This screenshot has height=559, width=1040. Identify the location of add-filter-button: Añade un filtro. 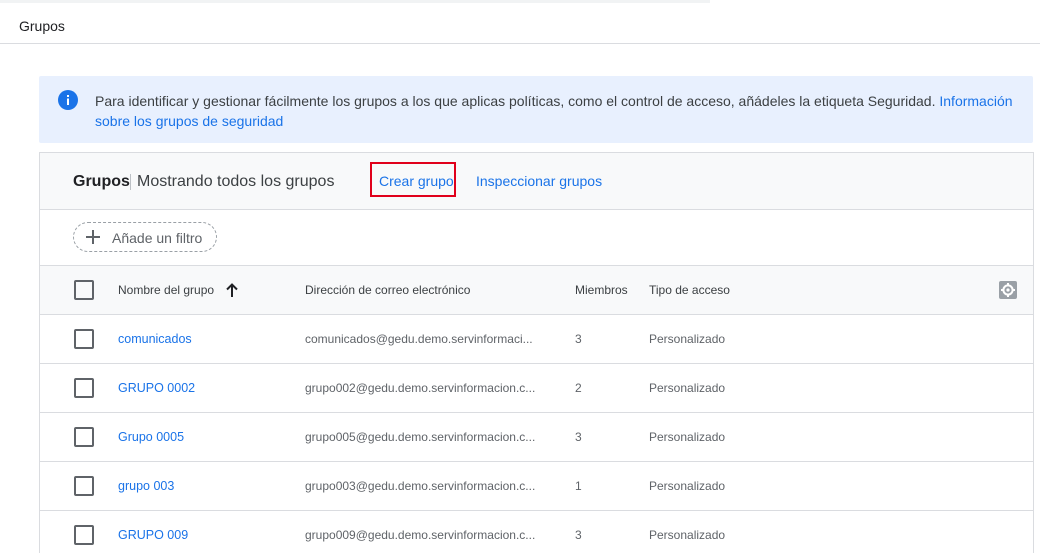
(145, 237).